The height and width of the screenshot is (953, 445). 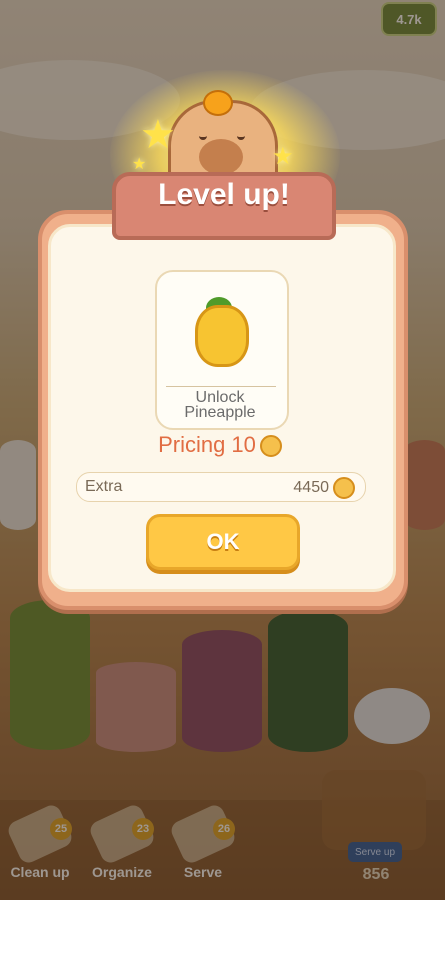 I want to click on extra-row: Extra 4450, so click(x=221, y=487).